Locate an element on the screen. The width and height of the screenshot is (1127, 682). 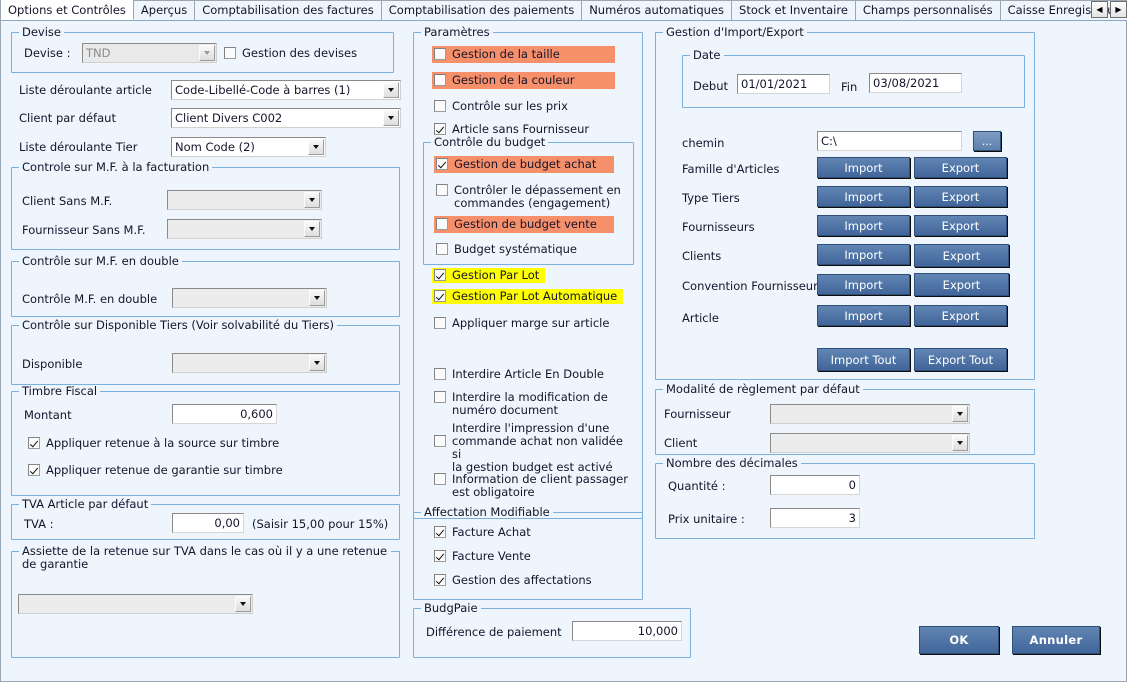
prix-unitaire-input is located at coordinates (815, 518).